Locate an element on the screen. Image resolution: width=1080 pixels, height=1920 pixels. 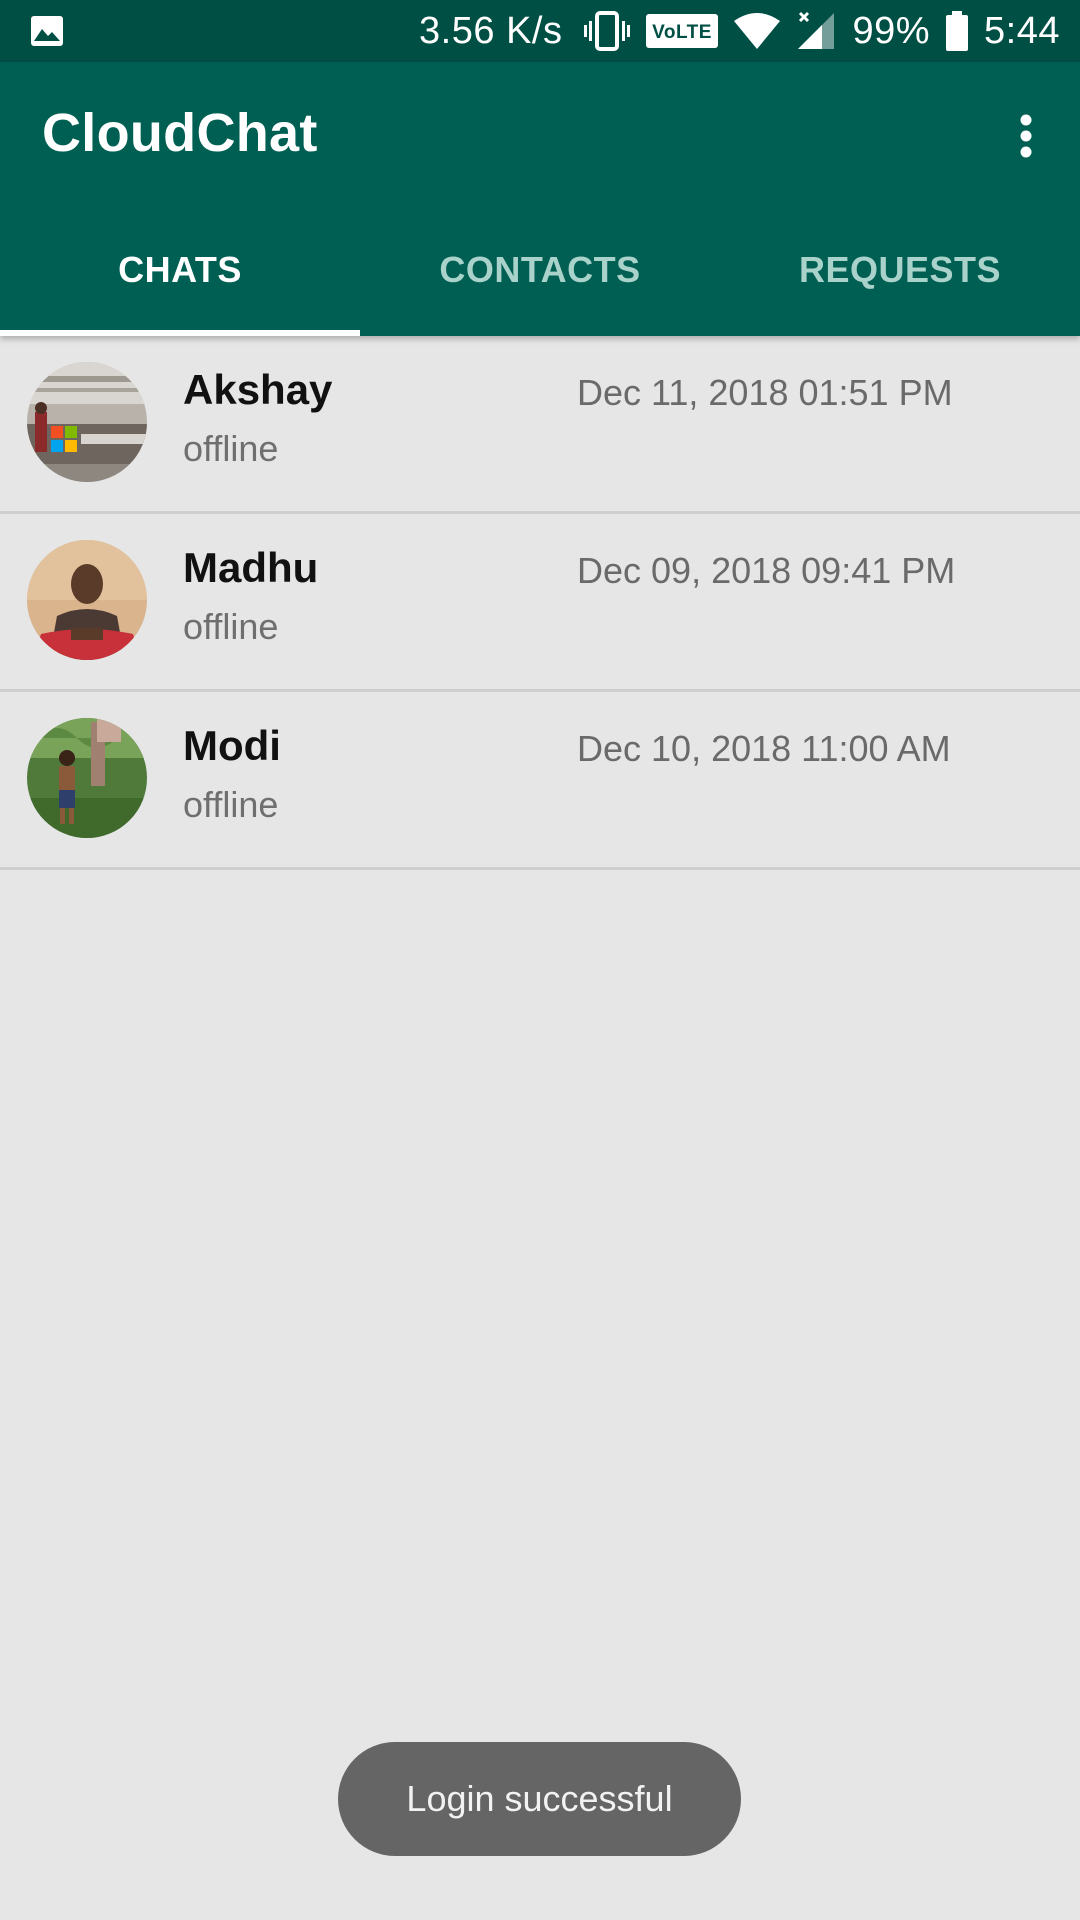
svg-text: VoLTE is located at coordinates (683, 32).